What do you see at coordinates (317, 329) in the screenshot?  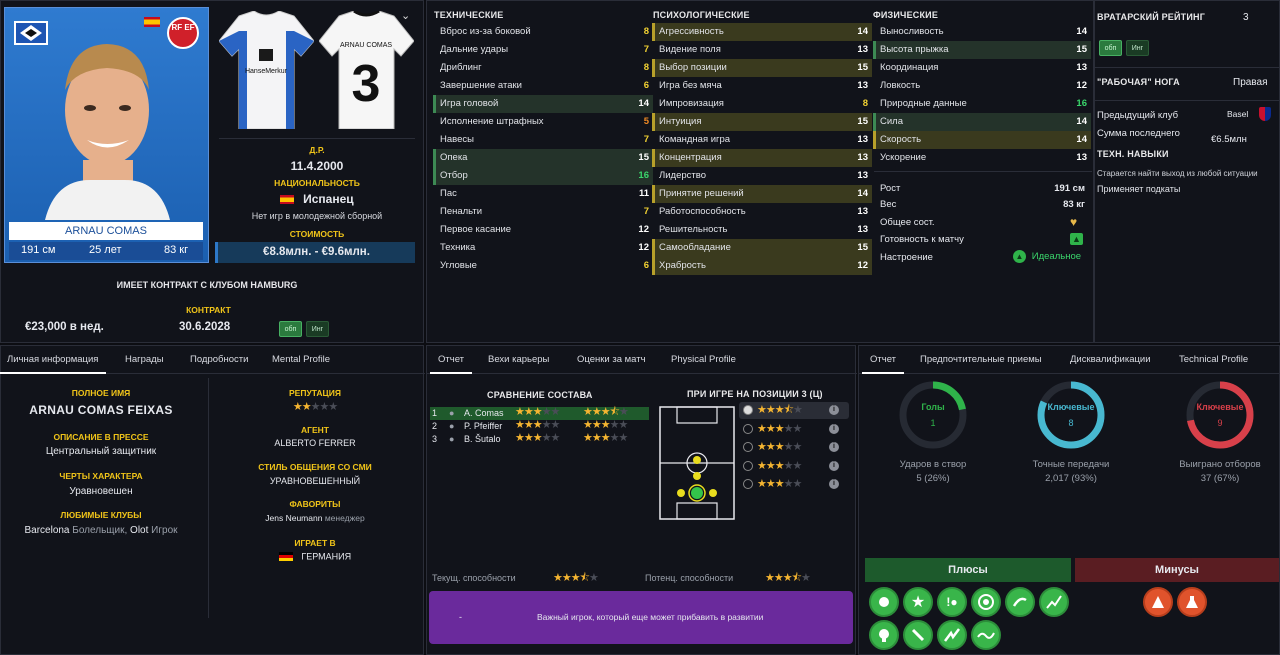 I see `tag-ing-button: Инг` at bounding box center [317, 329].